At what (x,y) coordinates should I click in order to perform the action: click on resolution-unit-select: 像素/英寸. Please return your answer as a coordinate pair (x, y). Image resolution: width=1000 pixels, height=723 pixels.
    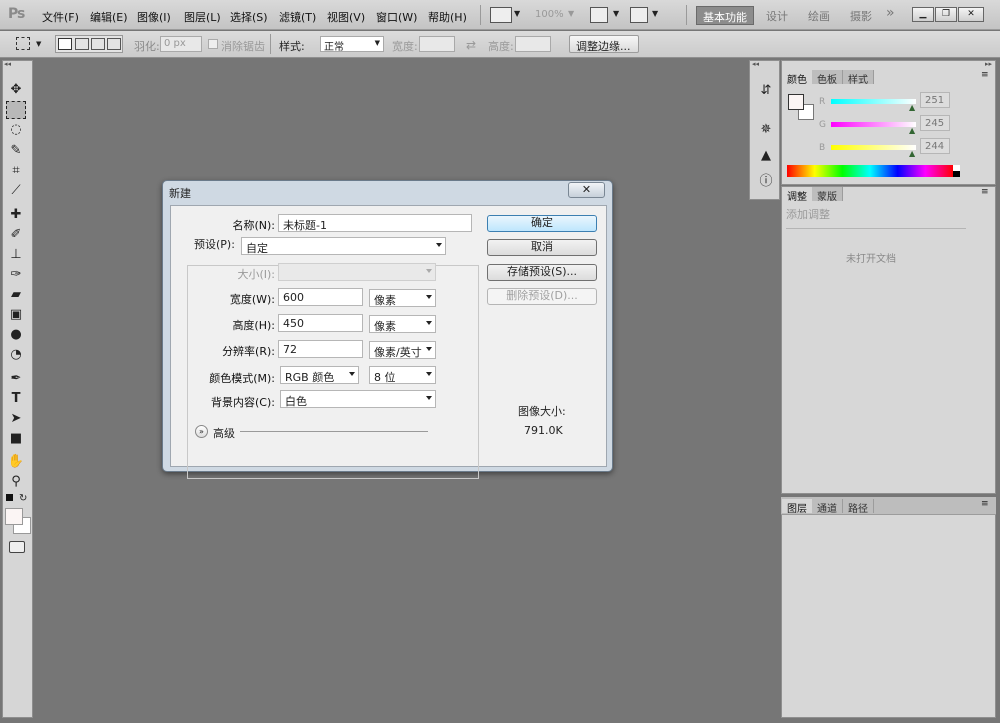
    Looking at the image, I should click on (402, 350).